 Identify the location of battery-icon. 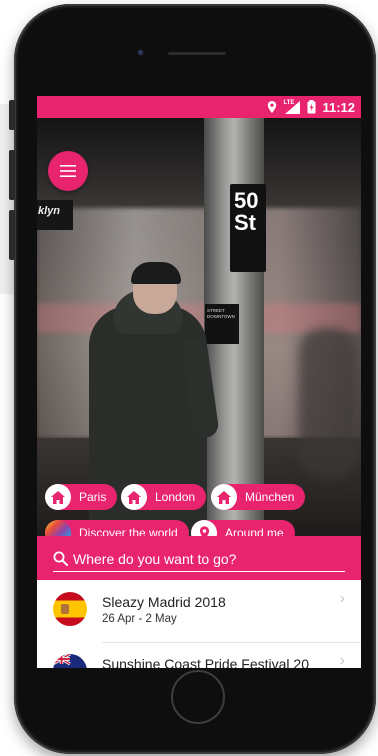
(311, 107).